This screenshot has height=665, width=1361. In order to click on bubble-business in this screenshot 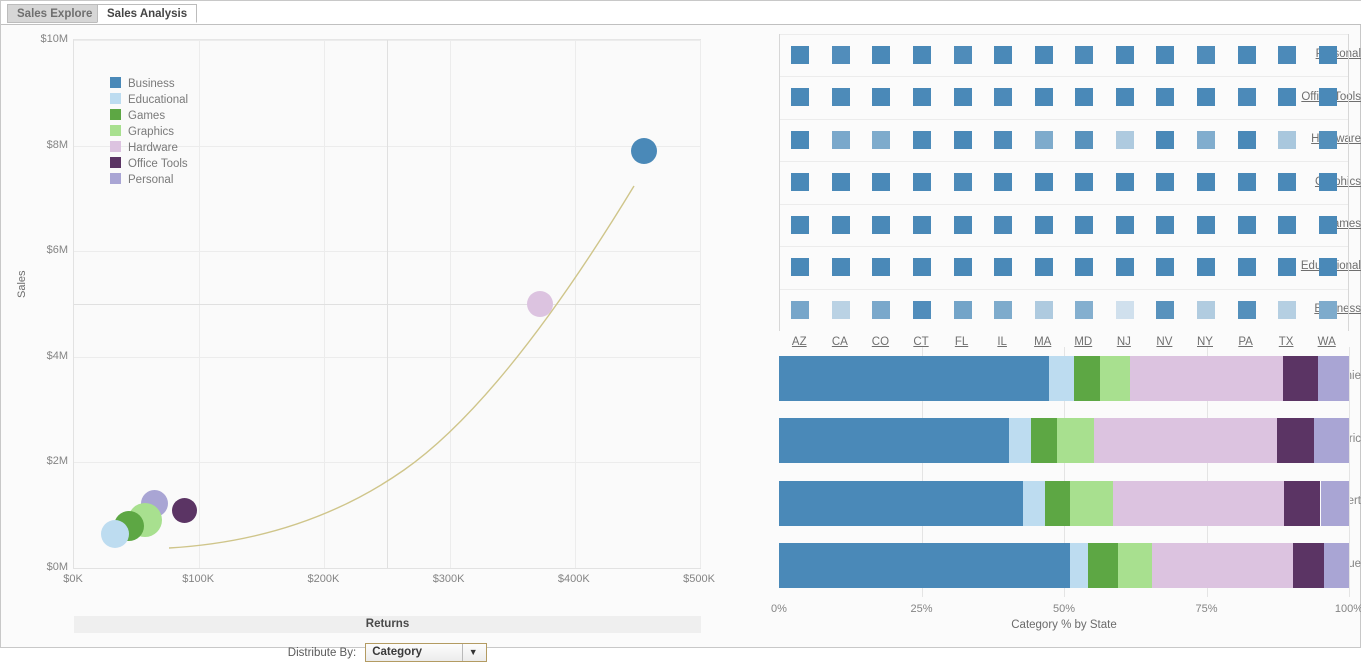, I will do `click(643, 150)`.